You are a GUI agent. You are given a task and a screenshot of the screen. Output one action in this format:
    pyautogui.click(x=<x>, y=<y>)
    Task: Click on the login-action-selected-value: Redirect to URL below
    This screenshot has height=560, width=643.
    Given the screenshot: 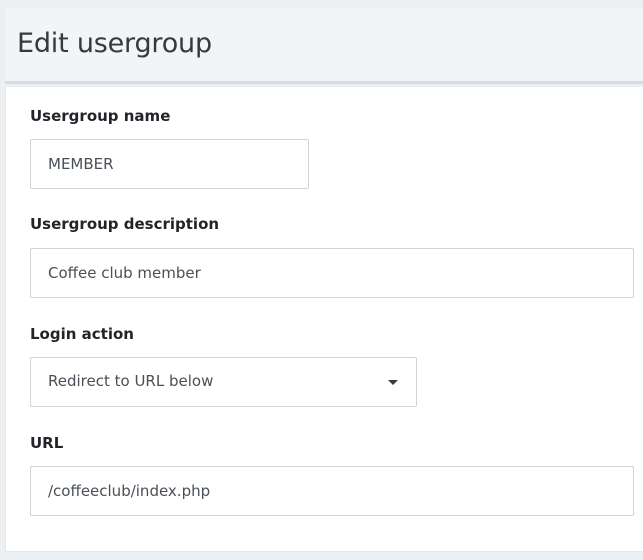 What is the action you would take?
    pyautogui.click(x=131, y=381)
    